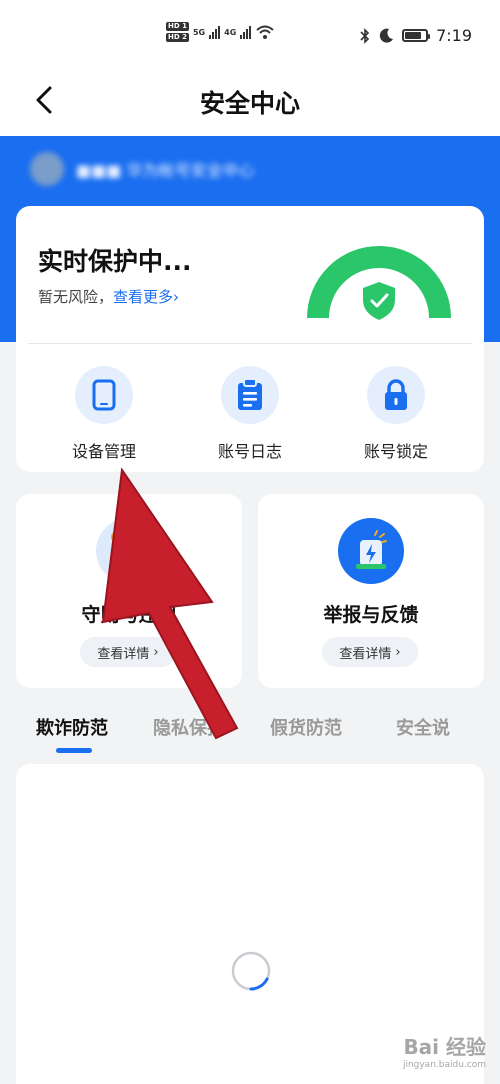 This screenshot has height=1084, width=500. I want to click on network-type-2: 4G, so click(230, 32).